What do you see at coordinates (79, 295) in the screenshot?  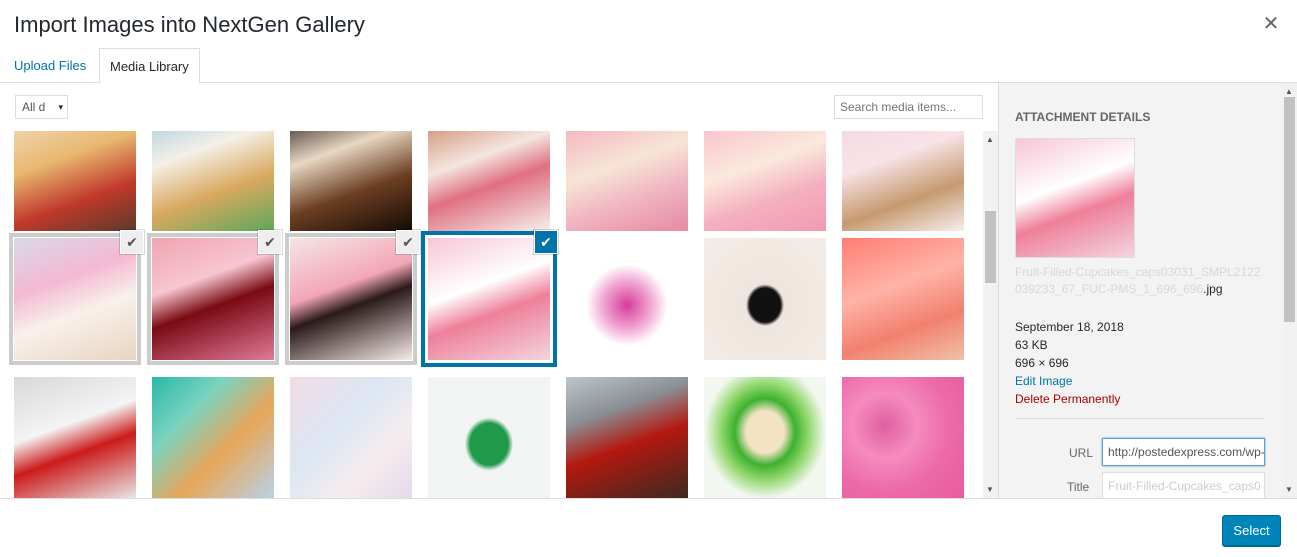 I see `rose-cupcake-image: ✔` at bounding box center [79, 295].